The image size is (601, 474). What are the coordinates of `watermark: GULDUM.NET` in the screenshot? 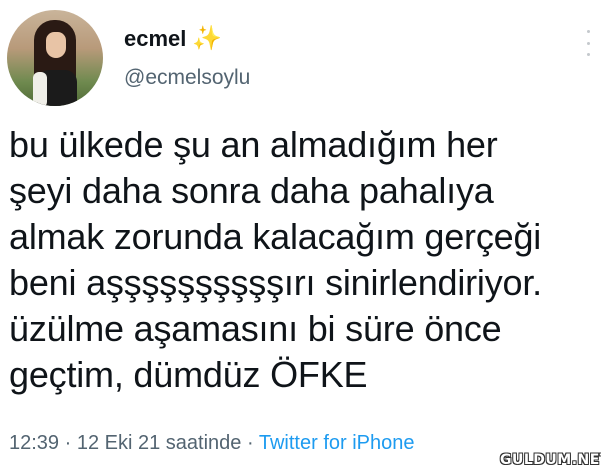 It's located at (550, 460).